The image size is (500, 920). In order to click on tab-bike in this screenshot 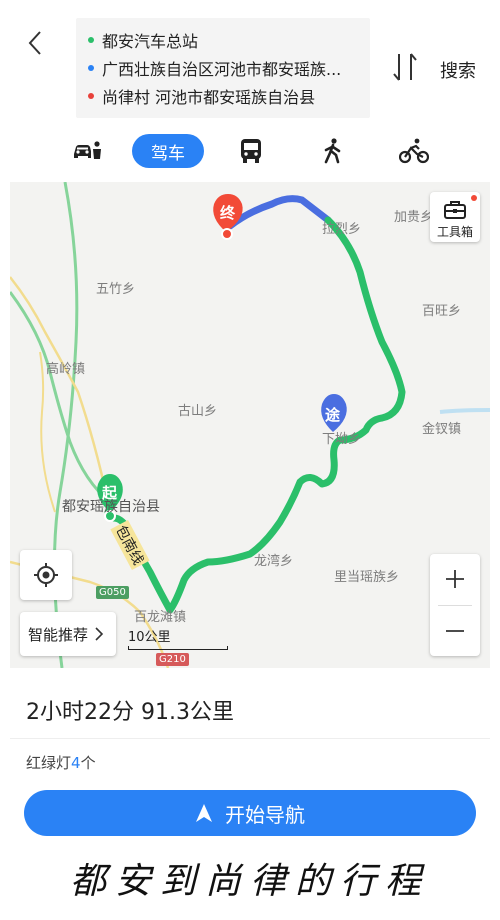, I will do `click(414, 151)`.